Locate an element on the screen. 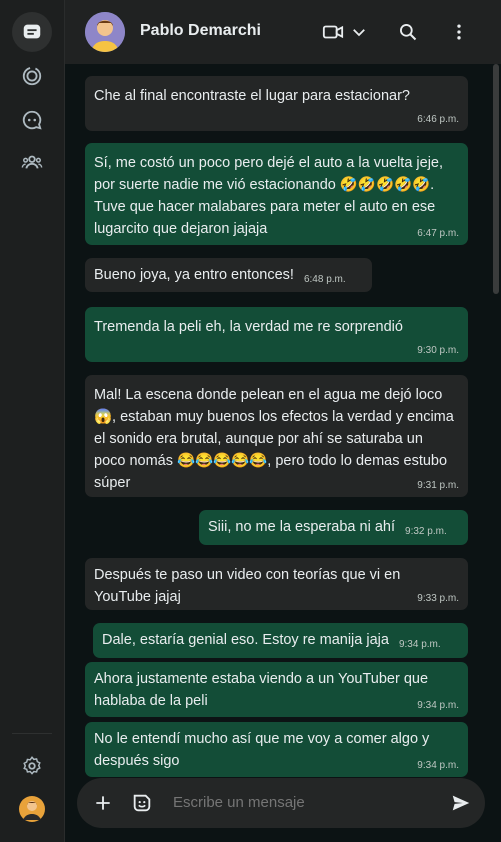  chats-button is located at coordinates (32, 32).